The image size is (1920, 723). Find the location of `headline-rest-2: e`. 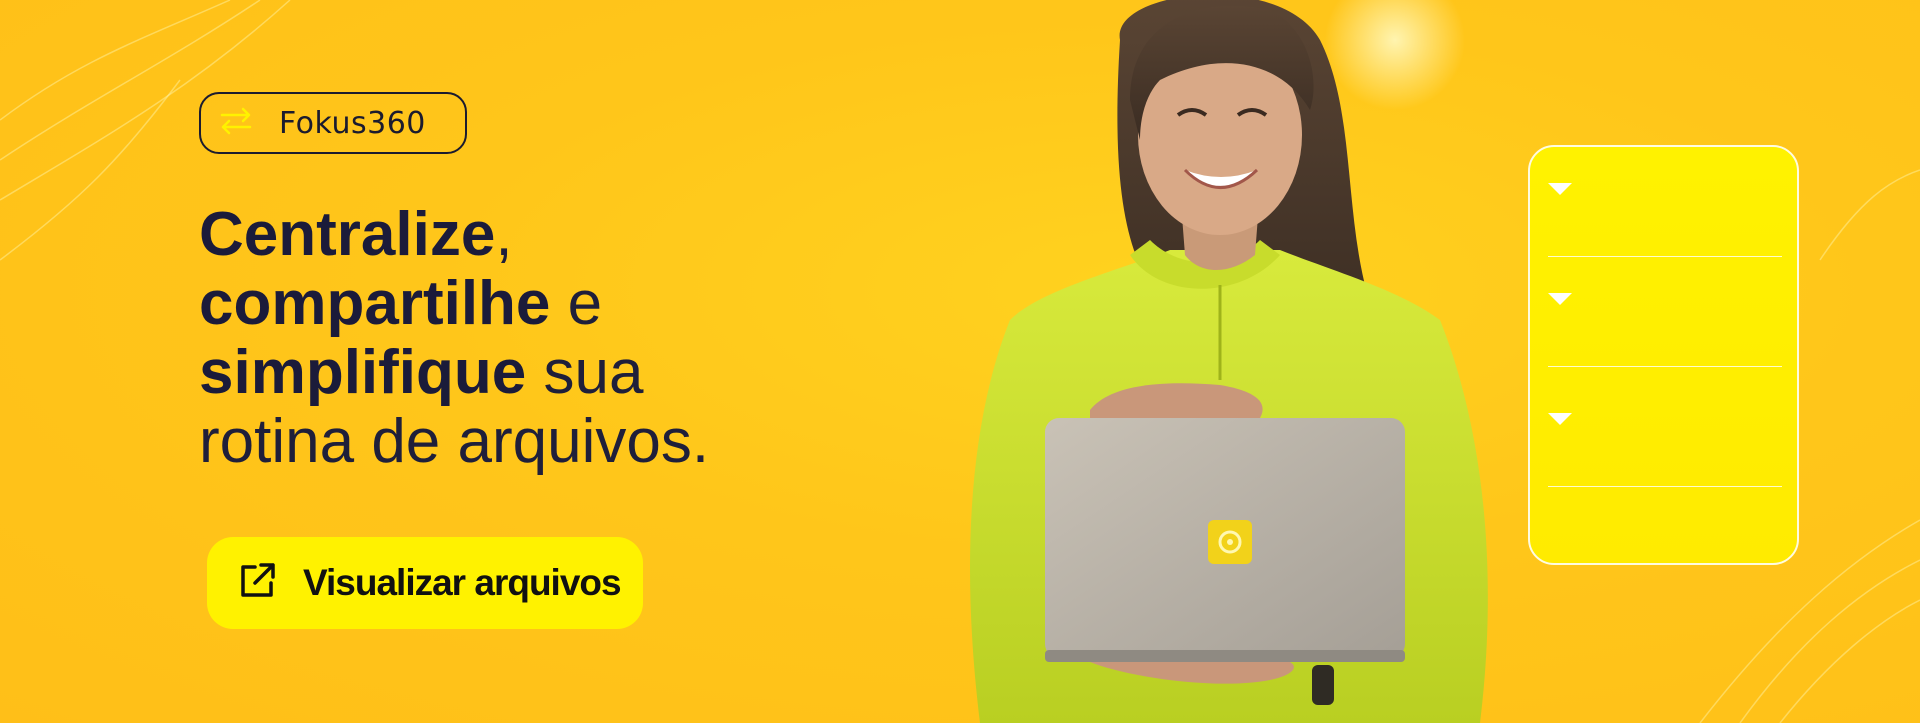

headline-rest-2: e is located at coordinates (576, 303).